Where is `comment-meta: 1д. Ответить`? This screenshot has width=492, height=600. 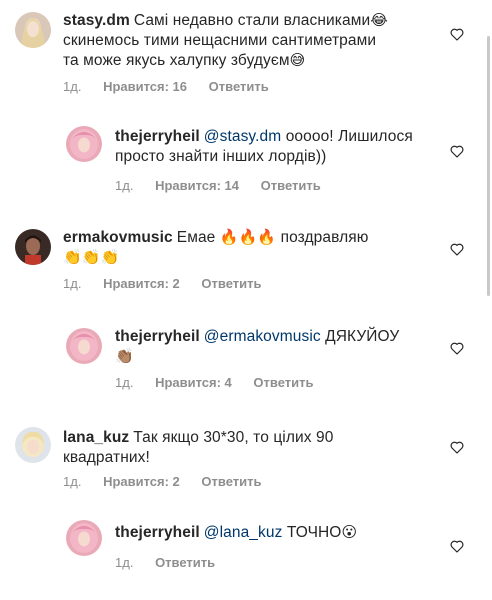
comment-meta: 1д. Ответить is located at coordinates (174, 562).